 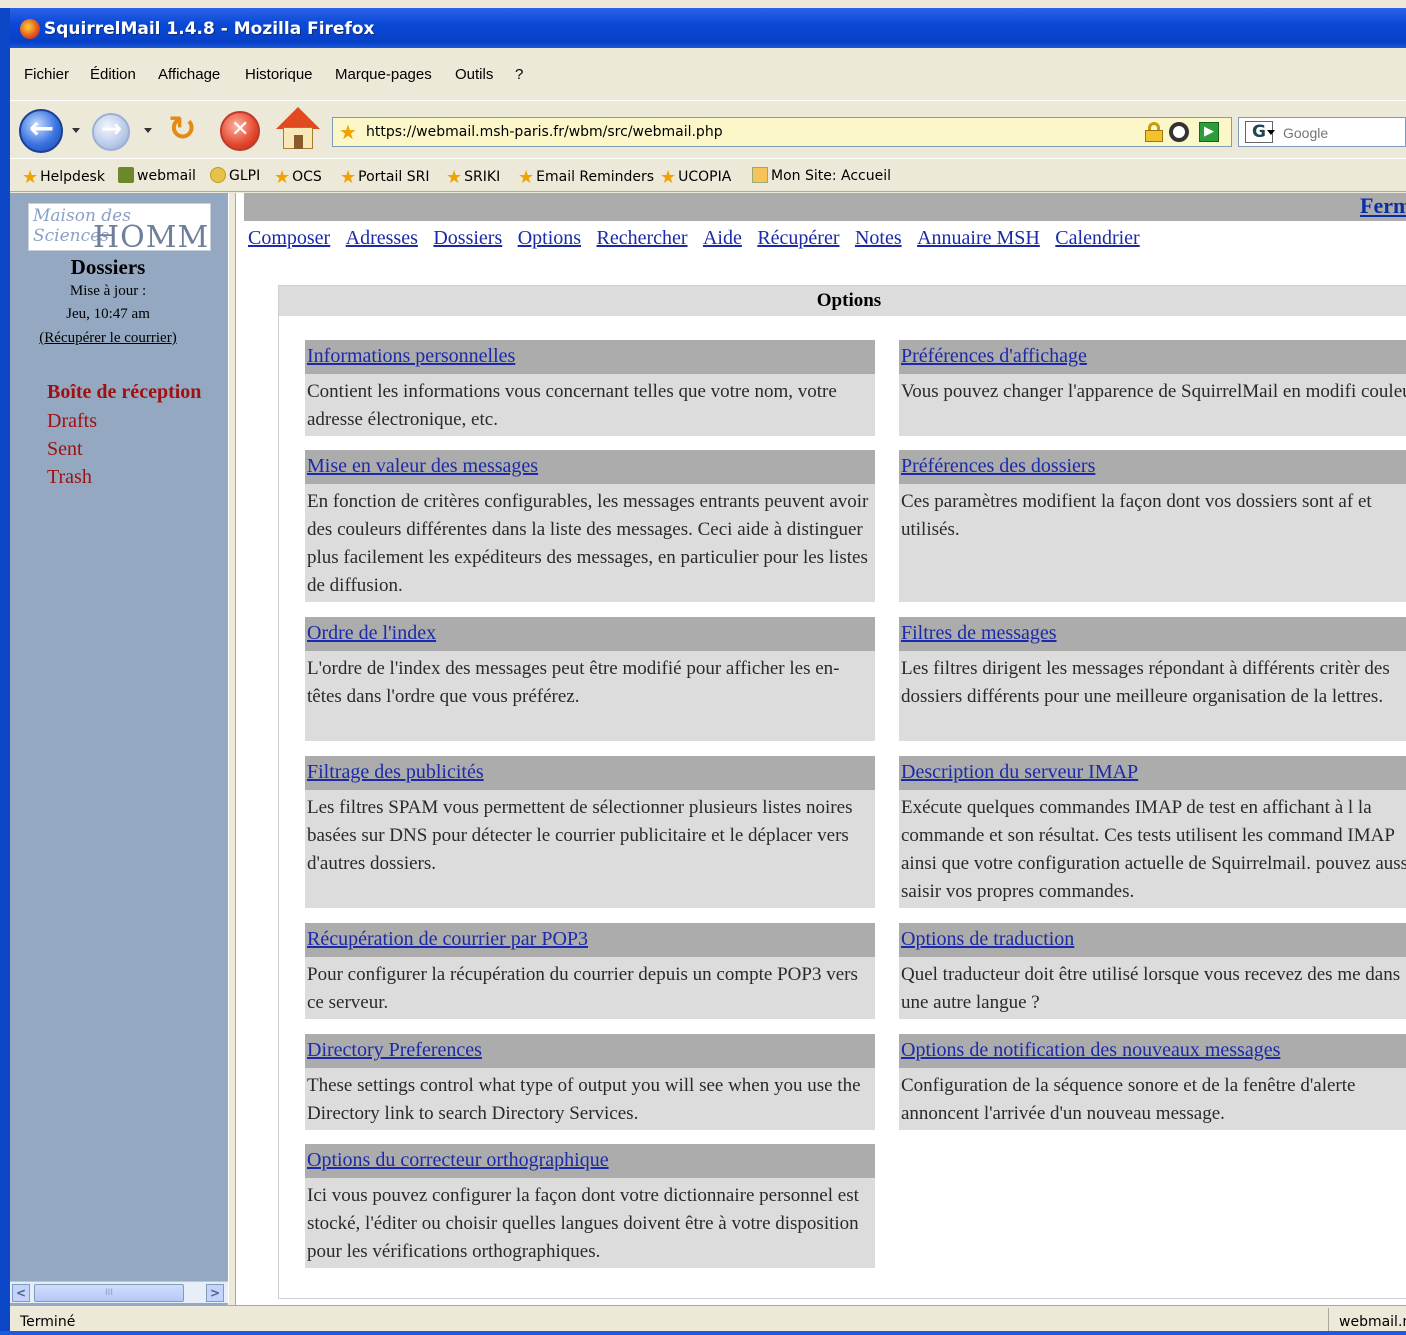 I want to click on search-box: G, so click(x=1322, y=132).